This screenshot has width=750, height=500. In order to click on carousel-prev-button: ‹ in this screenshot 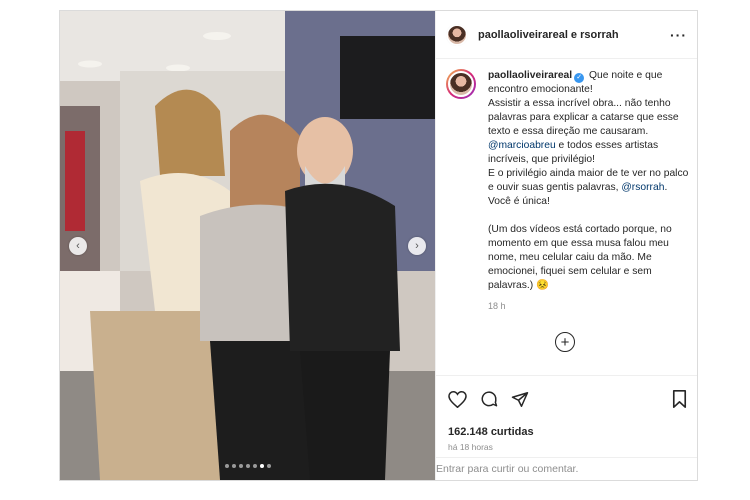, I will do `click(78, 246)`.